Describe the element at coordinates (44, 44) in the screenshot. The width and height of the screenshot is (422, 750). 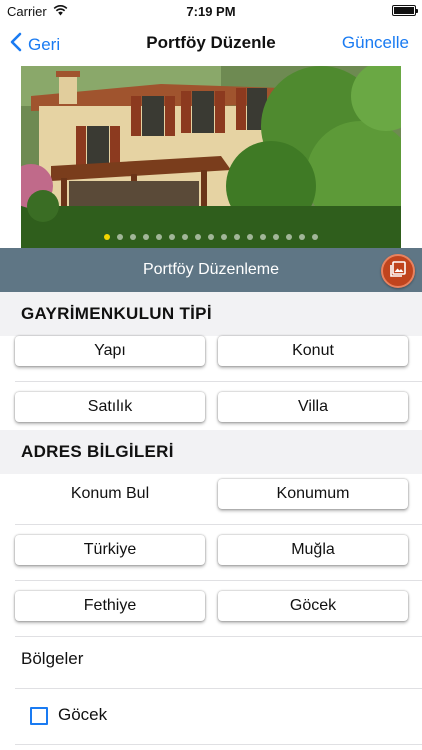
I see `back-label: Geri` at that location.